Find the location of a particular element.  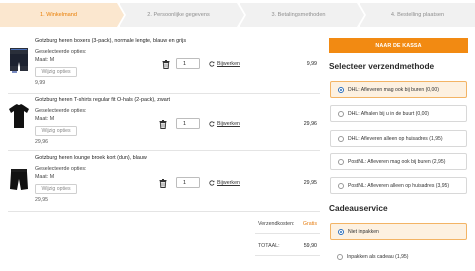

shipping-method-title: Selecteer verzendmethode is located at coordinates (382, 66).